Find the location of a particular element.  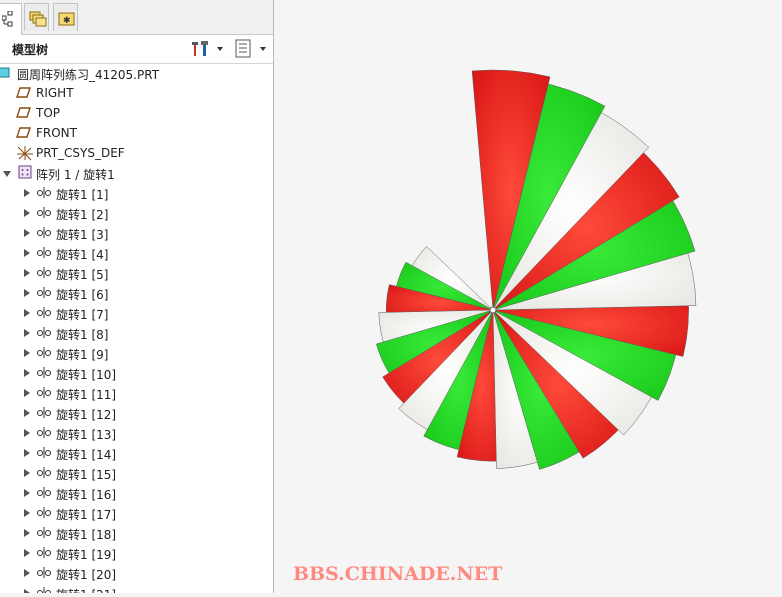

tree-item-label: PRT_CSYS_DEF is located at coordinates (80, 153).